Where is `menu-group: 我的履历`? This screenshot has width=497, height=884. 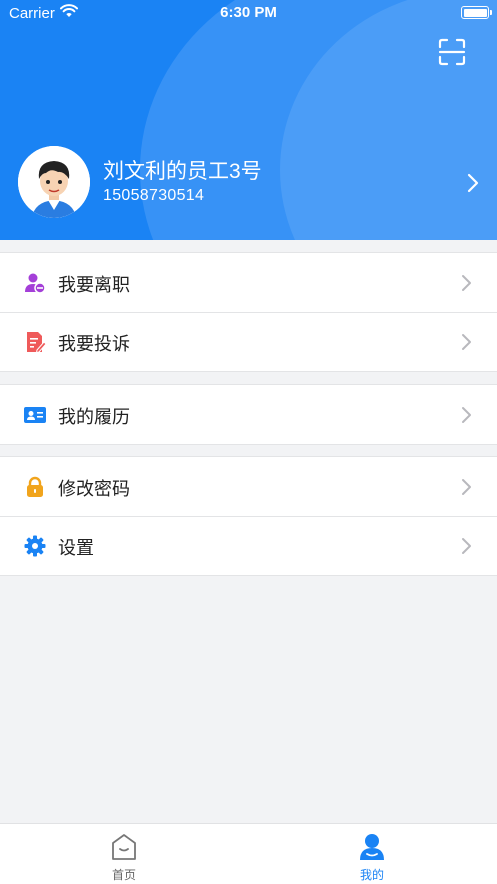 menu-group: 我的履历 is located at coordinates (248, 414).